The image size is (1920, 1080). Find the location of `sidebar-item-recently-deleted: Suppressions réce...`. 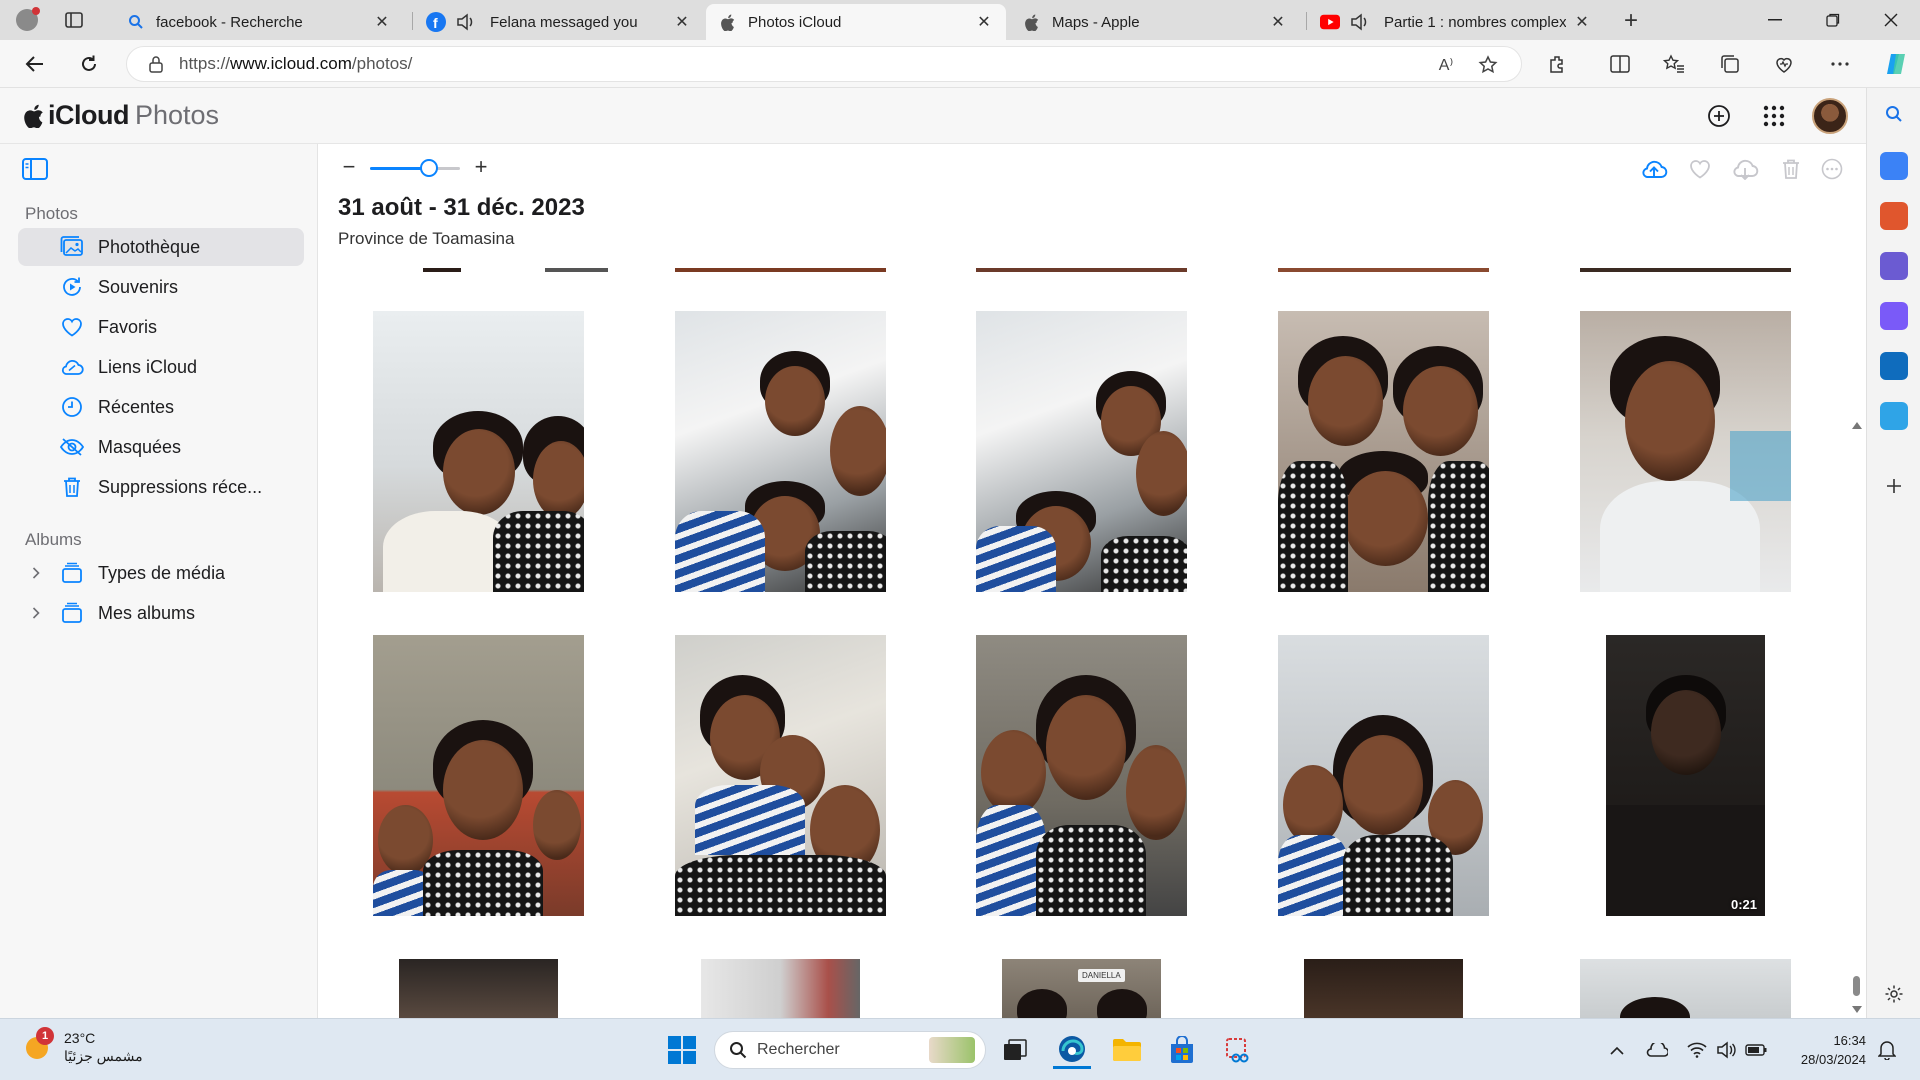

sidebar-item-recently-deleted: Suppressions réce... is located at coordinates (161, 487).